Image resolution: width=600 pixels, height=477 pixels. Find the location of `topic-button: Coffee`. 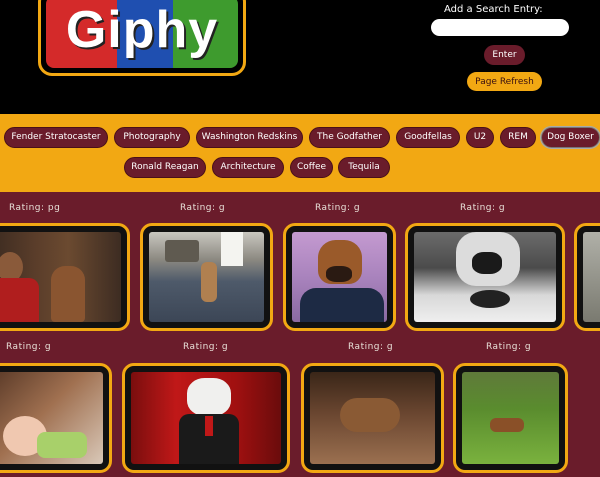

topic-button: Coffee is located at coordinates (311, 167).